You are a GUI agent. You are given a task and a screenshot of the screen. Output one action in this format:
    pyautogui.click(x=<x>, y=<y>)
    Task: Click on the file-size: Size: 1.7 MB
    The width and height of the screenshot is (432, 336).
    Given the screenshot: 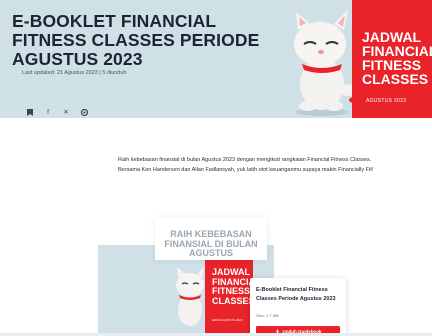 What is the action you would take?
    pyautogui.click(x=267, y=315)
    